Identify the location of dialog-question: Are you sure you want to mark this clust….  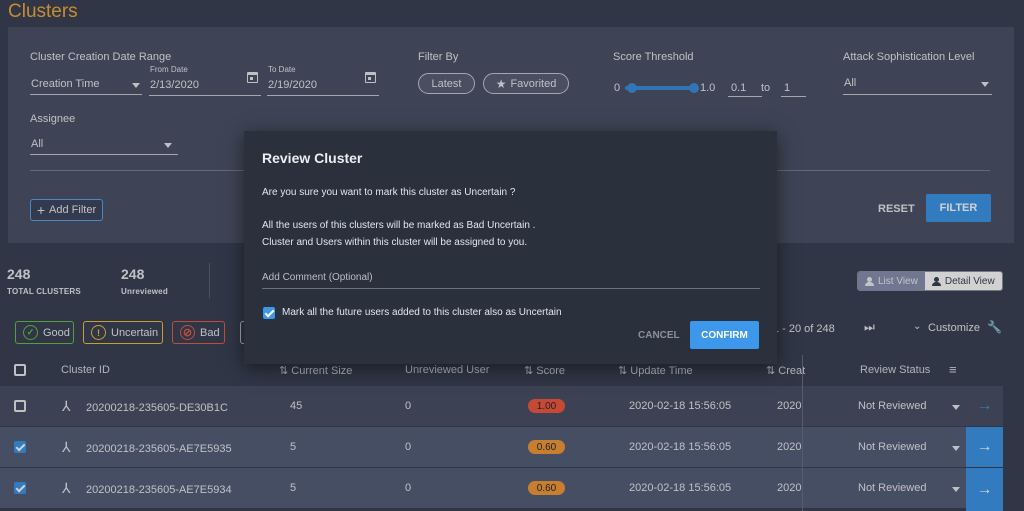
(389, 192).